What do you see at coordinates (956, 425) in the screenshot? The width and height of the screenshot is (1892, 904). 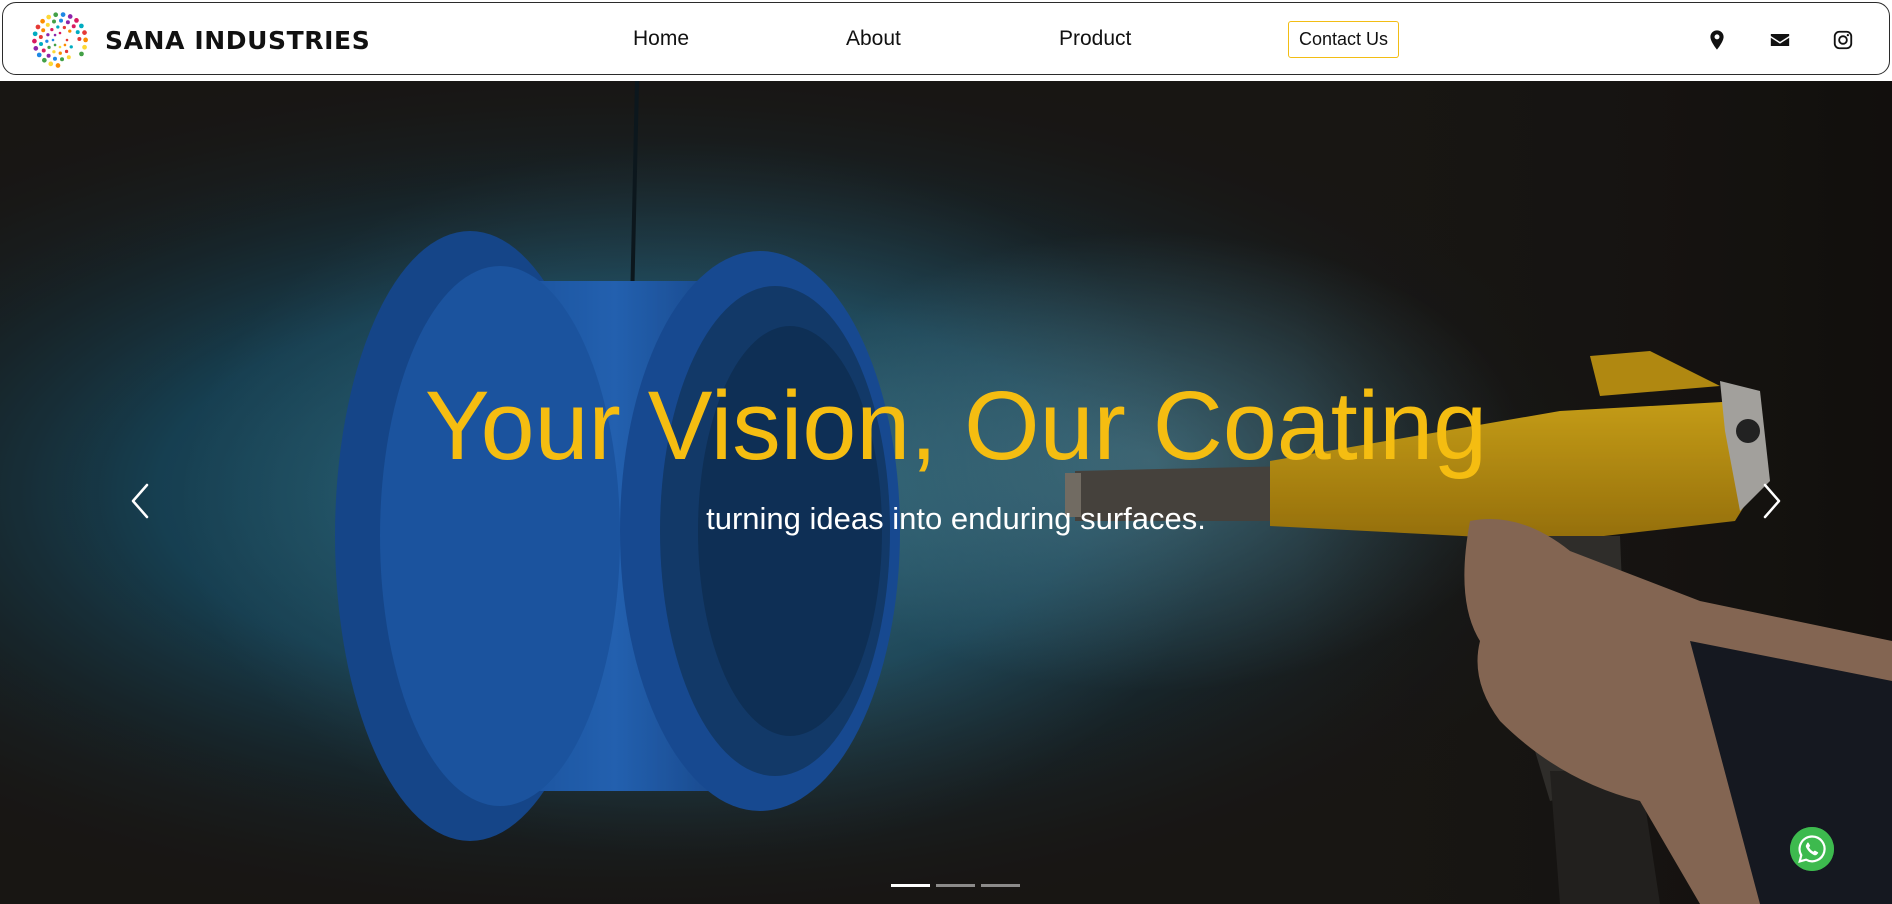 I see `hero-title: Your Vision, Our Coating` at bounding box center [956, 425].